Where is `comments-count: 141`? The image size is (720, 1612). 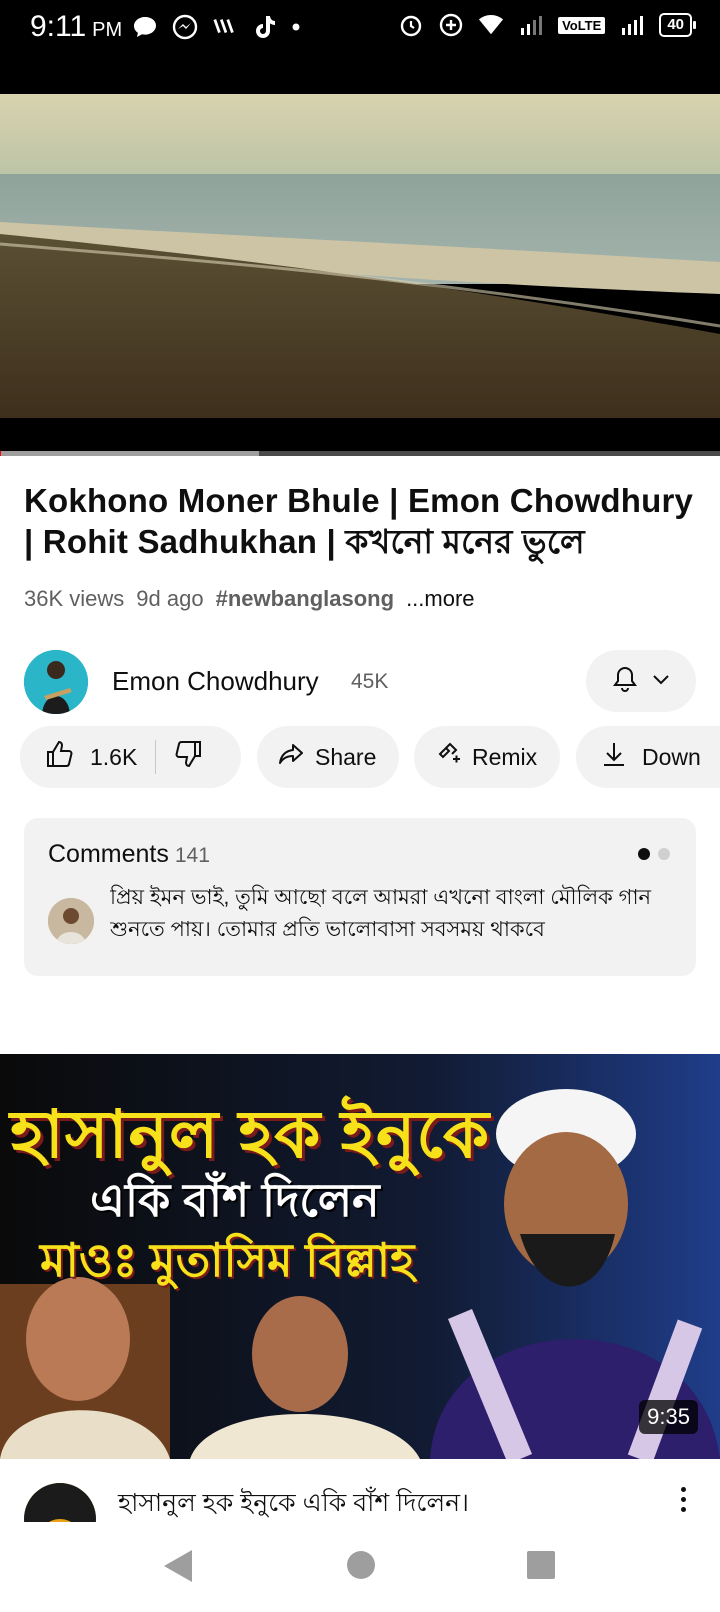
comments-count: 141 is located at coordinates (192, 855).